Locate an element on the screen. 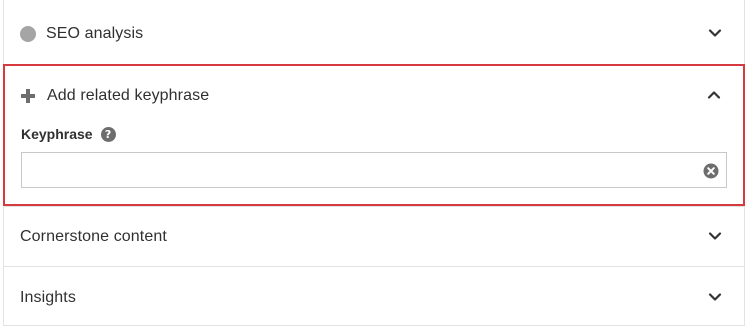  insights-header: Insights is located at coordinates (382, 298).